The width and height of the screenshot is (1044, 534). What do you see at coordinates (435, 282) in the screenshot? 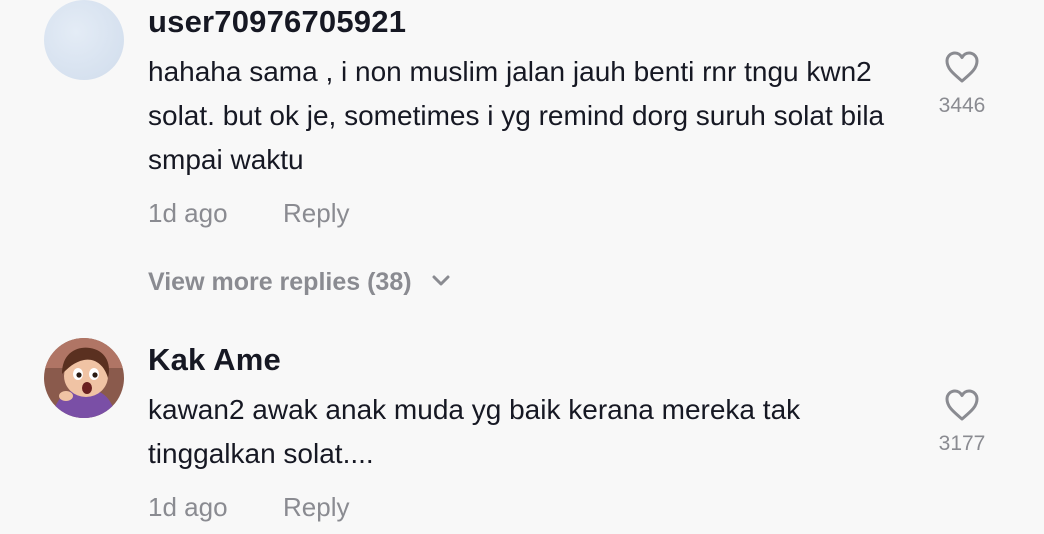
I see `chevron-down-icon` at bounding box center [435, 282].